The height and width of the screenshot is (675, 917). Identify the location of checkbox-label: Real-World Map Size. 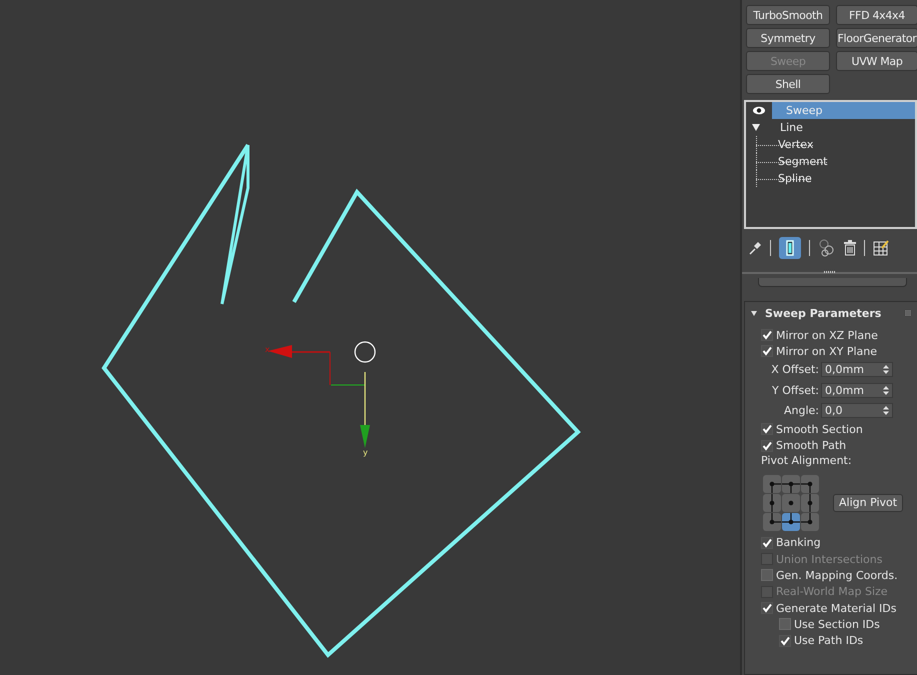
(832, 591).